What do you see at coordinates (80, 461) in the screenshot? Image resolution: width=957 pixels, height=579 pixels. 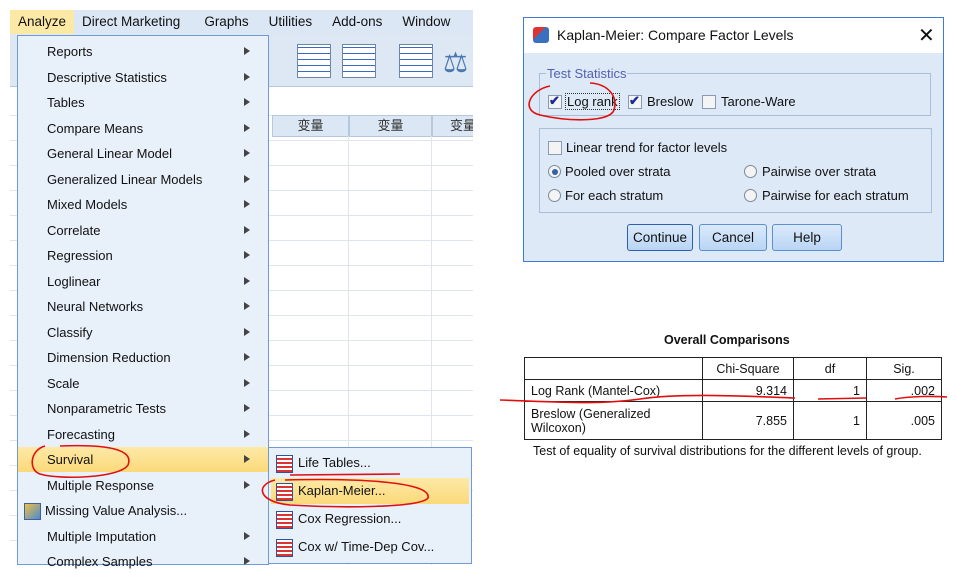 I see `annotation-survival` at bounding box center [80, 461].